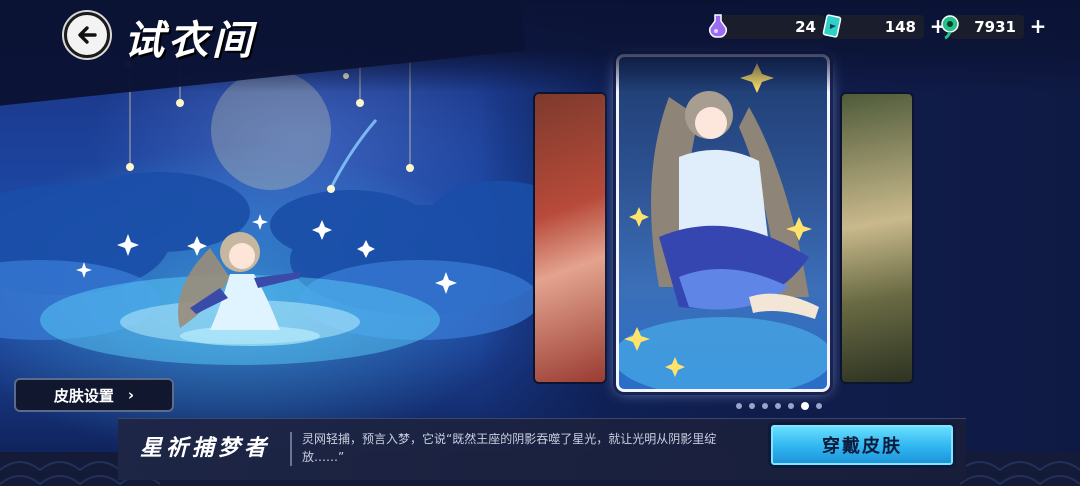 This screenshot has height=486, width=1080. Describe the element at coordinates (1038, 26) in the screenshot. I see `add-jade-button: +` at that location.